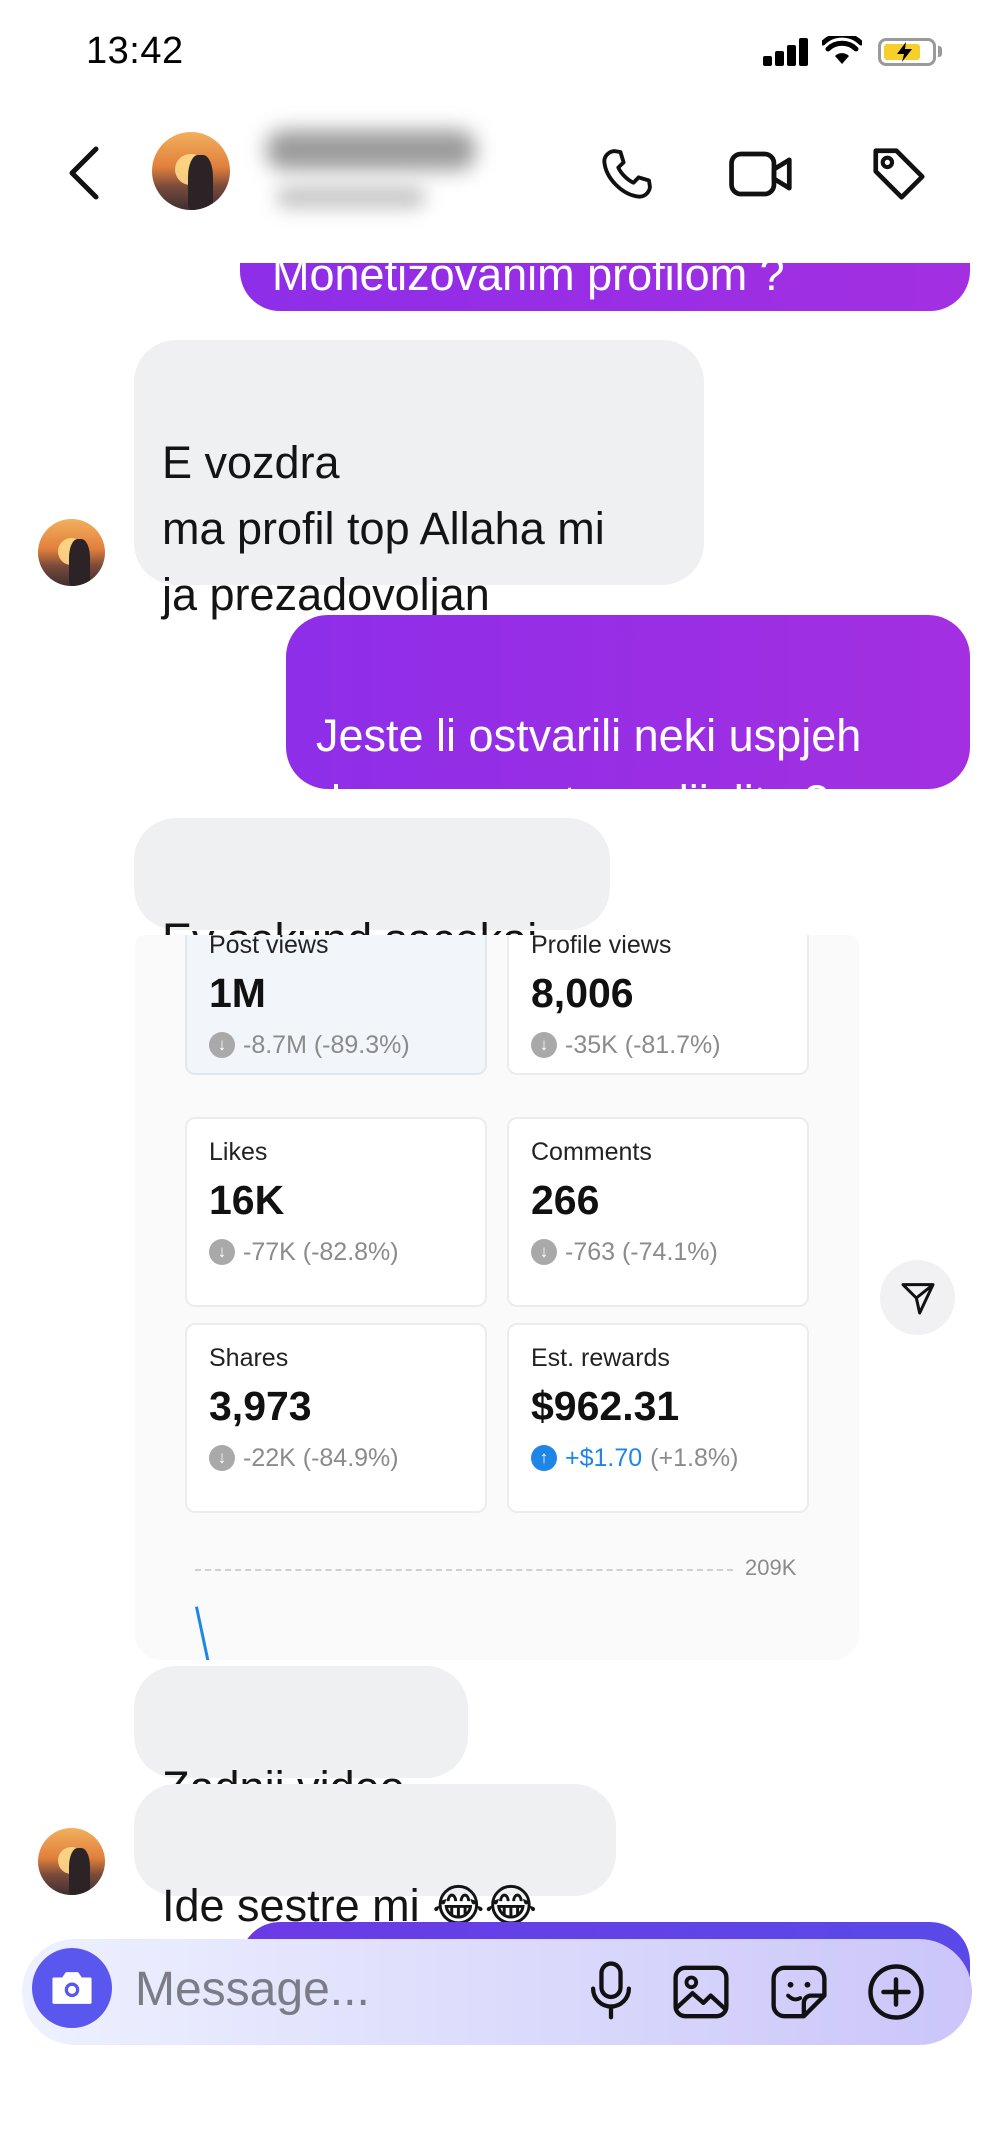 This screenshot has height=2149, width=993. What do you see at coordinates (658, 1212) in the screenshot?
I see `stat-card-comments: Comments 266 ↓ -763 (-74.1%)` at bounding box center [658, 1212].